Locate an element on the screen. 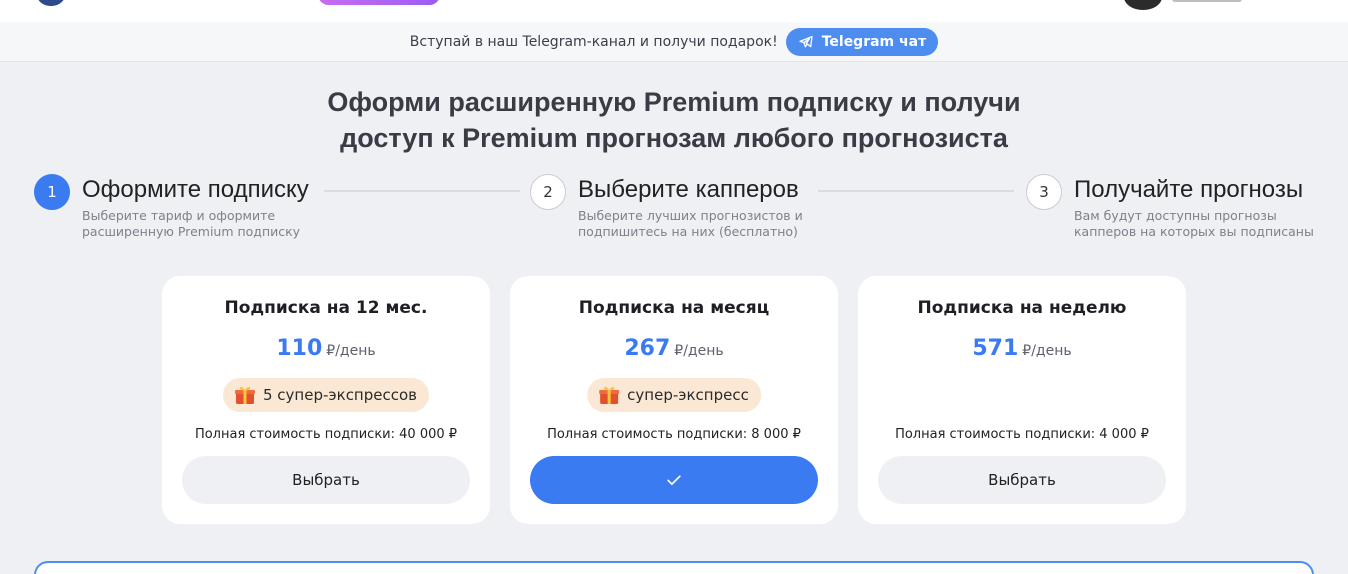  user-balance is located at coordinates (1207, 1).